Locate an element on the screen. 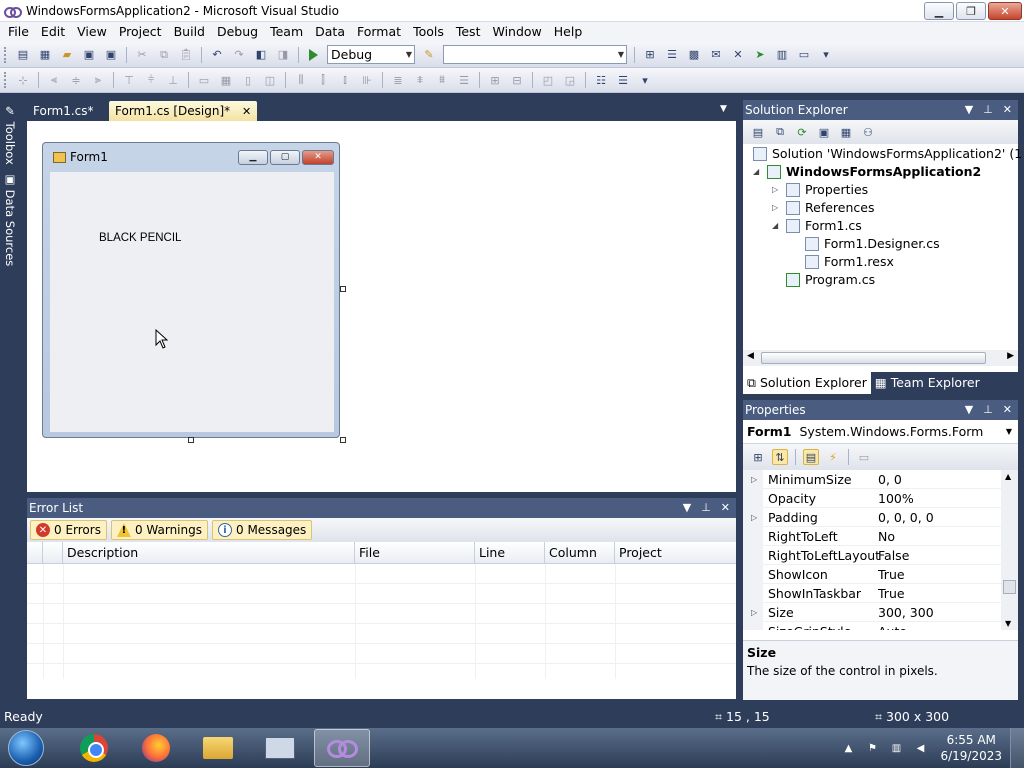  start-button is located at coordinates (26, 748).